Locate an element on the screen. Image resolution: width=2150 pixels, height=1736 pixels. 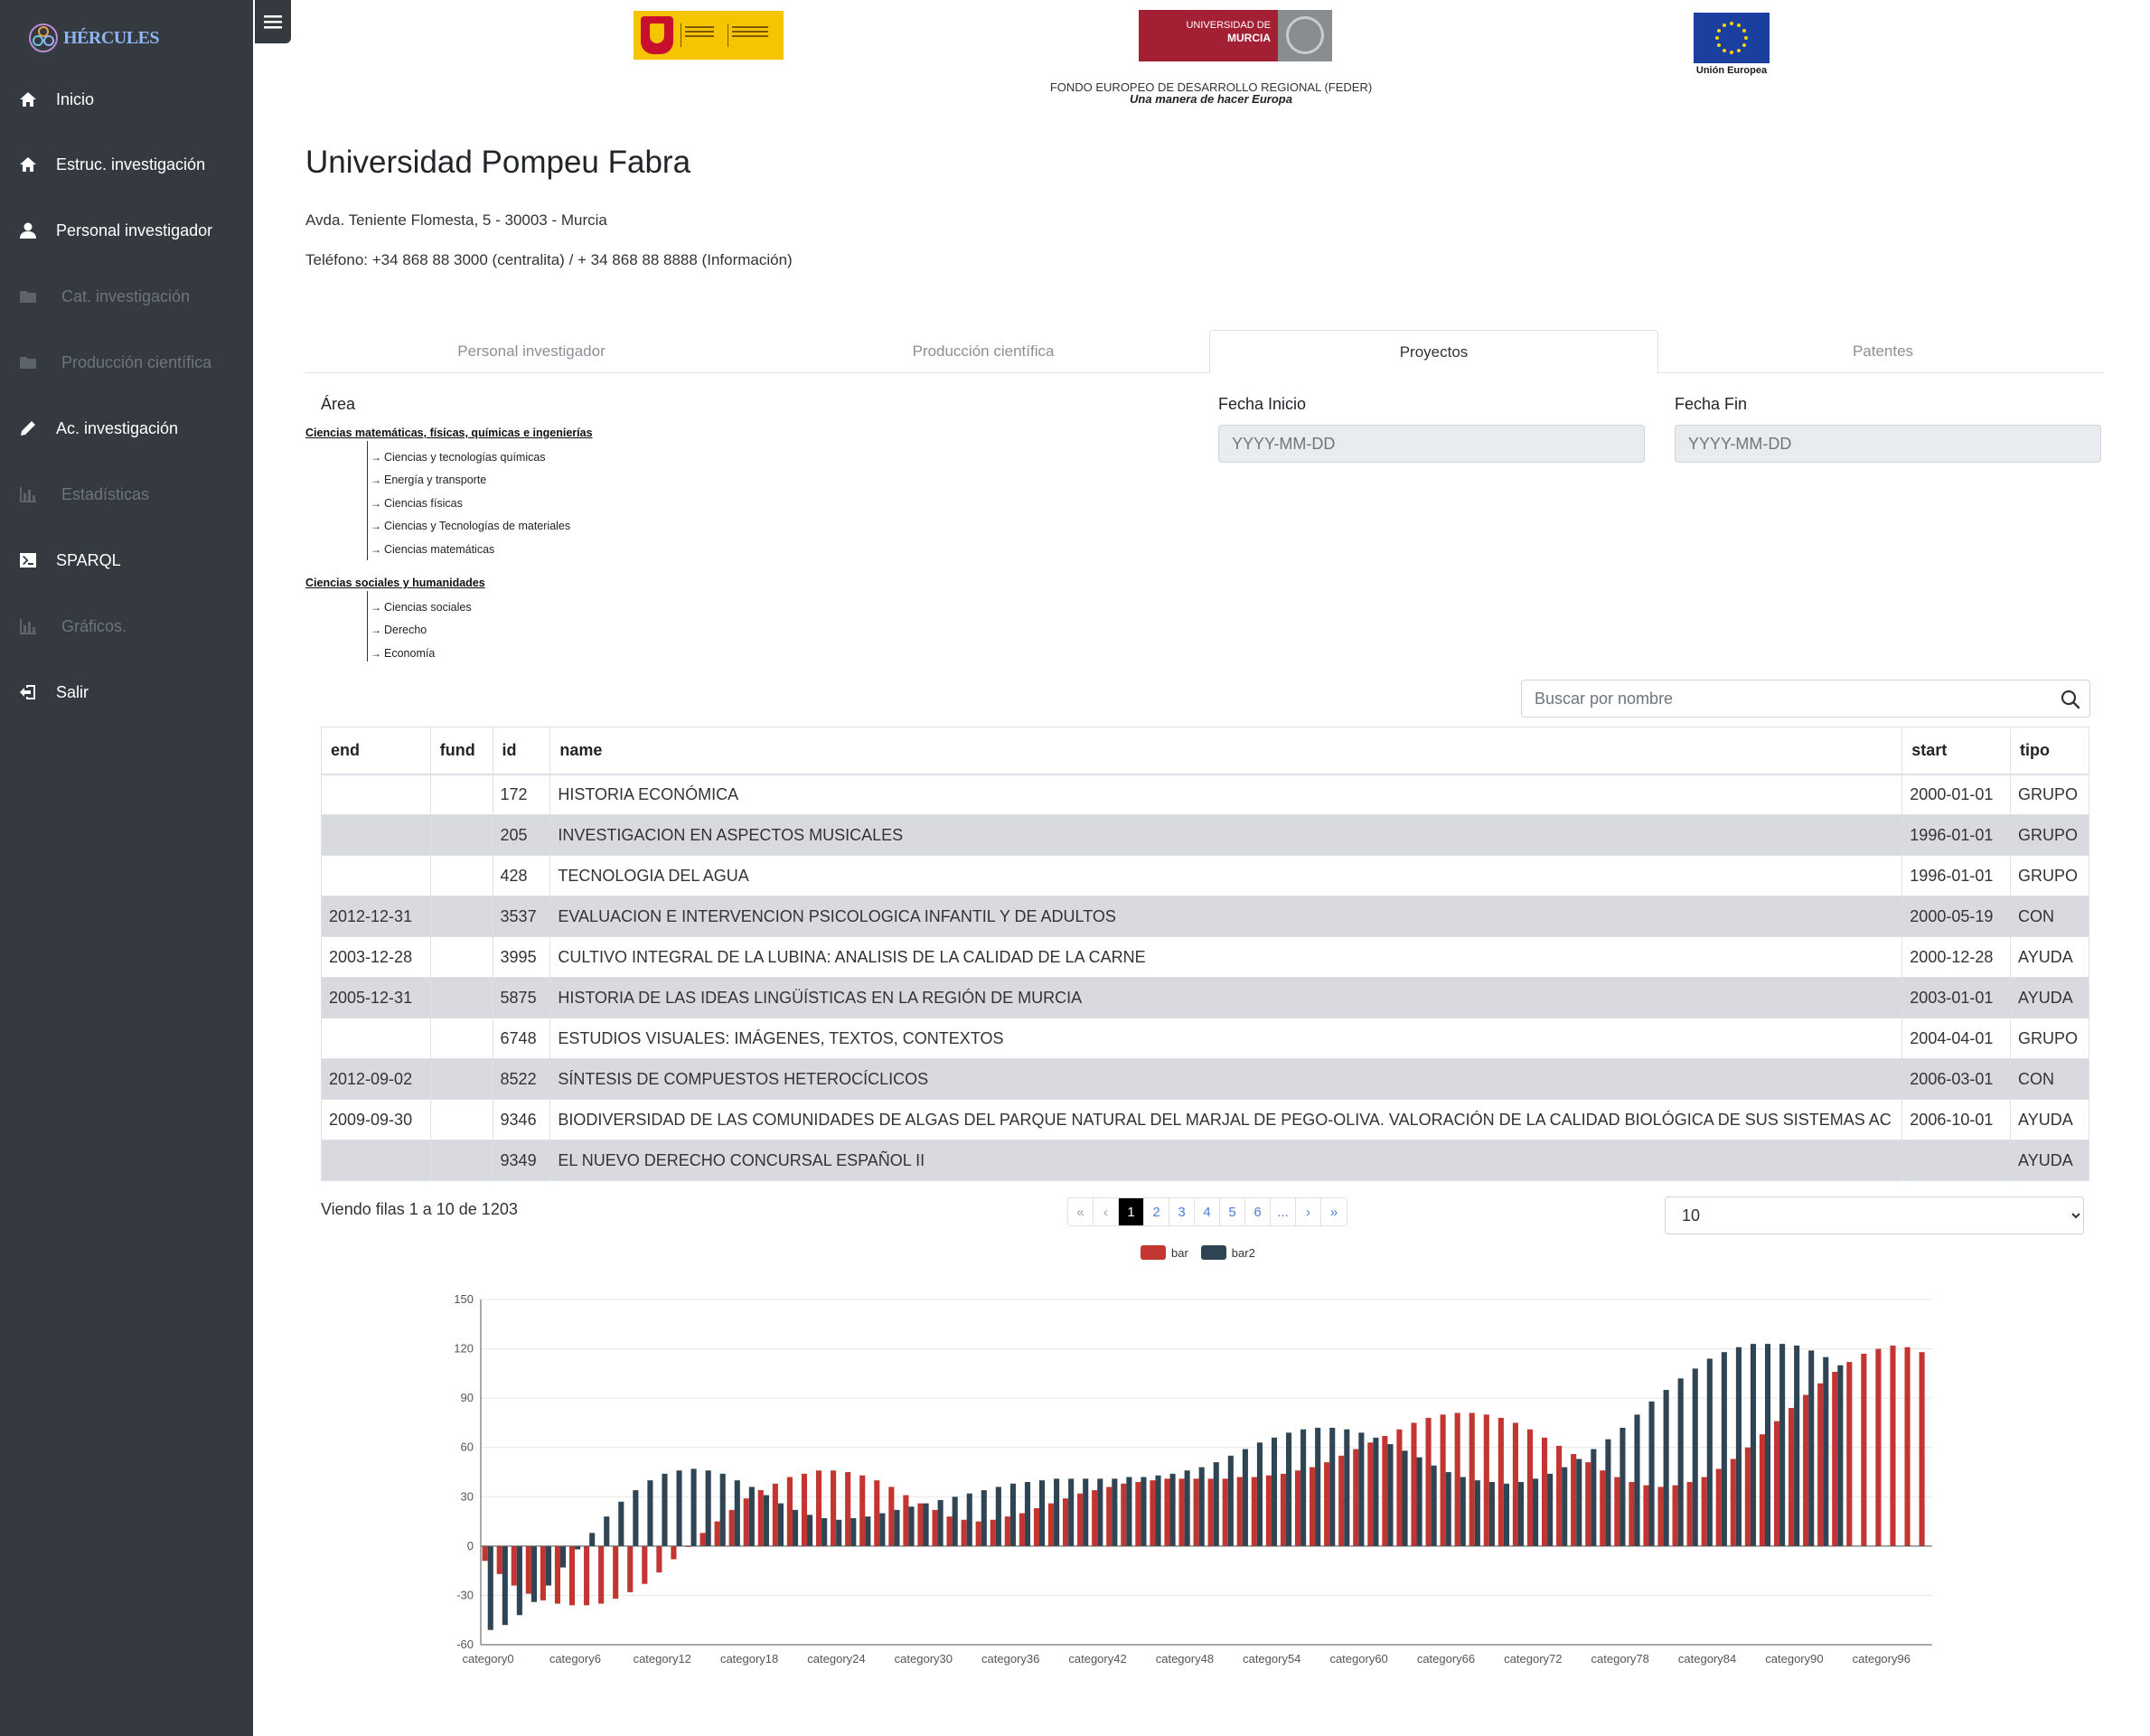
table-row: 172 HISTORIA ECONÓMICA 2000-01-01 GRUPO is located at coordinates (1205, 794).